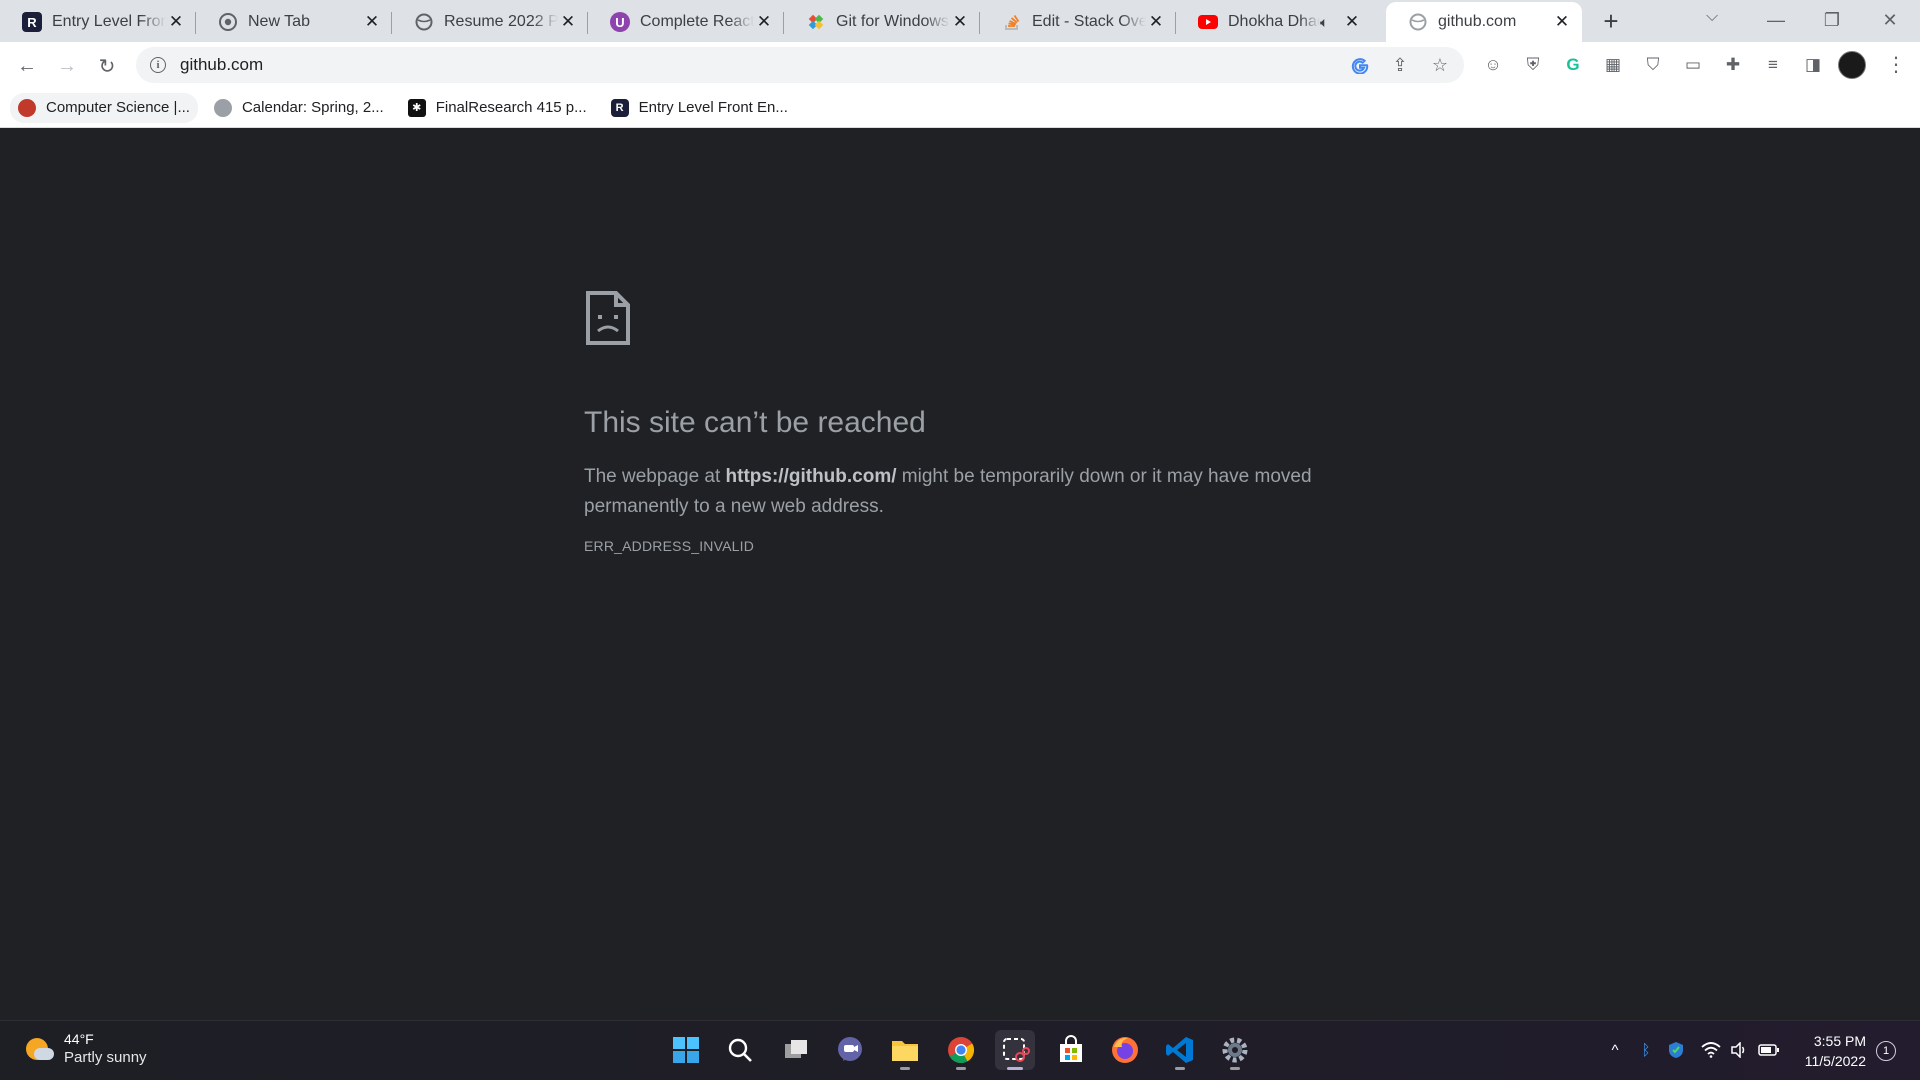 This screenshot has width=1920, height=1080. I want to click on info-icon: i, so click(158, 65).